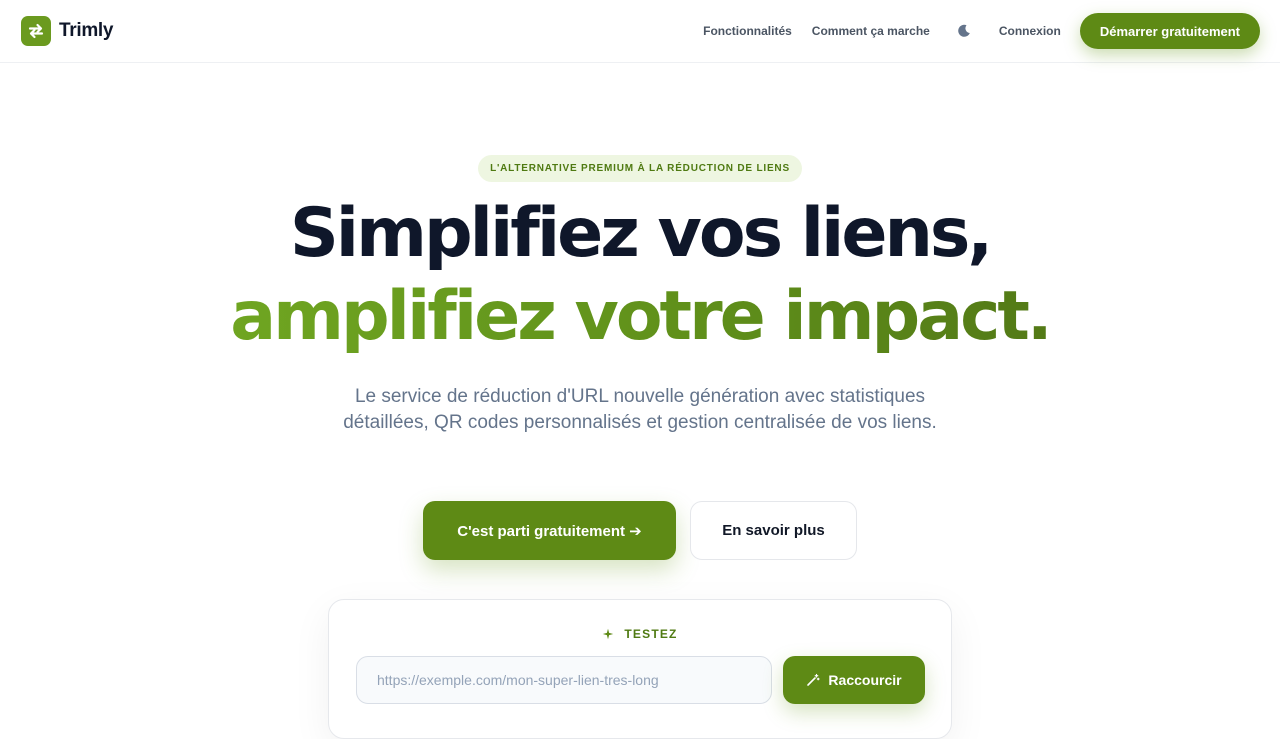 This screenshot has height=739, width=1280. Describe the element at coordinates (871, 31) in the screenshot. I see `nav-link-how-it-works: Comment ça marche` at that location.